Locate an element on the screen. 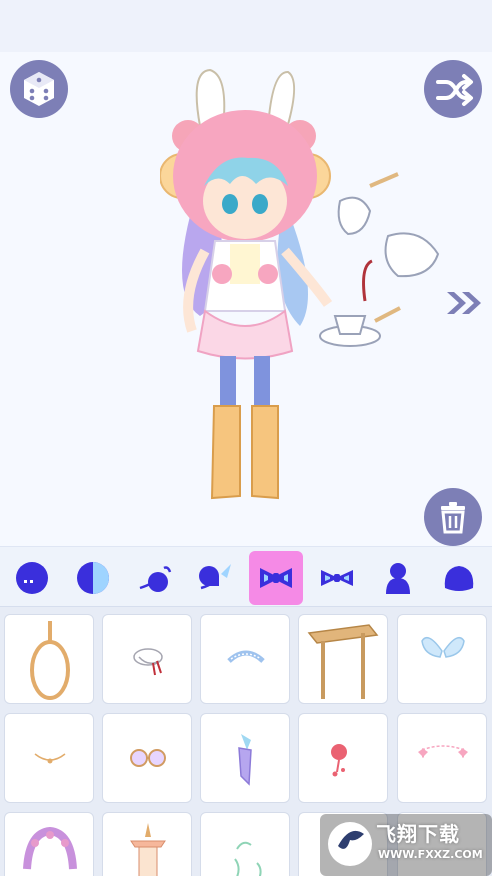 This screenshot has width=492, height=876. ear-icon is located at coordinates (155, 579).